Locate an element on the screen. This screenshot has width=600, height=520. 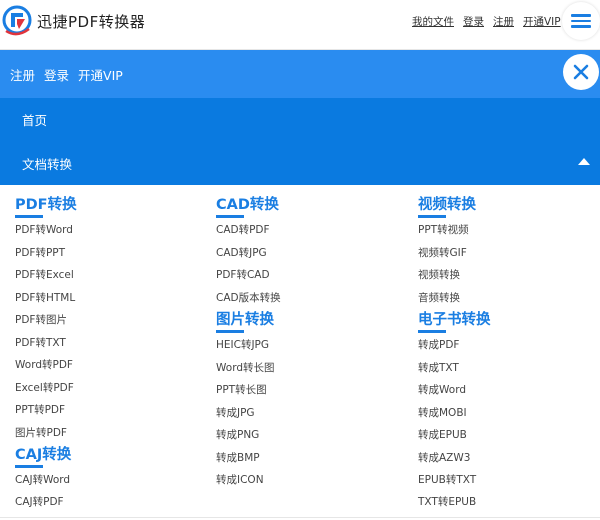
account-bar: 注册 登录 开通VIP is located at coordinates (300, 74).